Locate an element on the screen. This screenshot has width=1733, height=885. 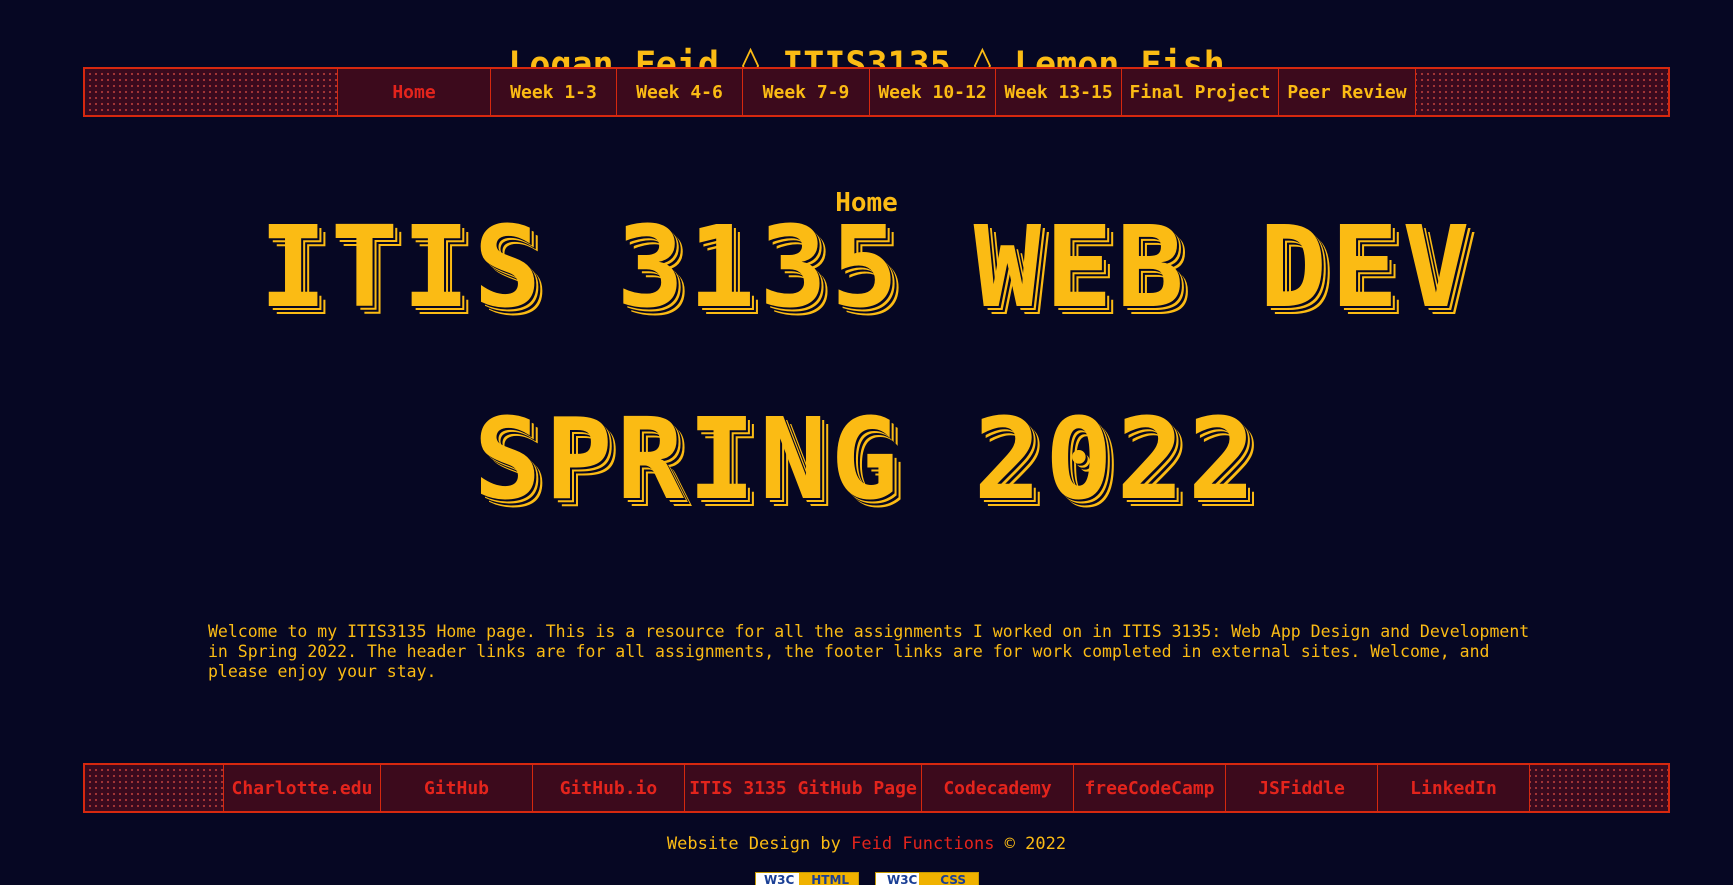
w3c-html-badge: W3C HTML is located at coordinates (806, 878).